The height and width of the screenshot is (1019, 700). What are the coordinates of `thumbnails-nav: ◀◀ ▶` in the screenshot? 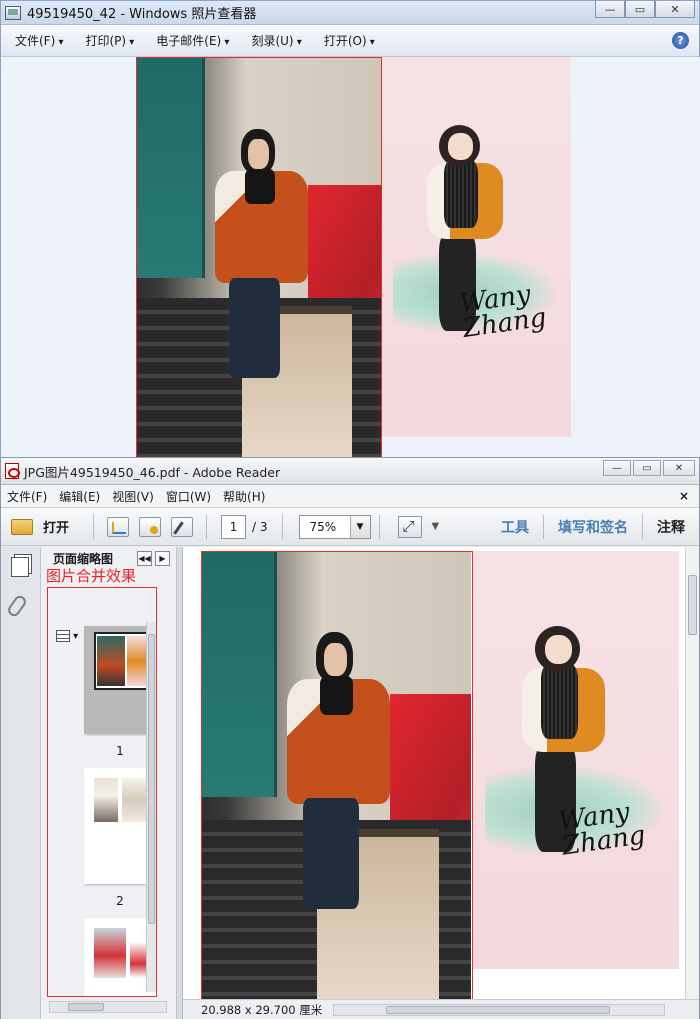 It's located at (152, 558).